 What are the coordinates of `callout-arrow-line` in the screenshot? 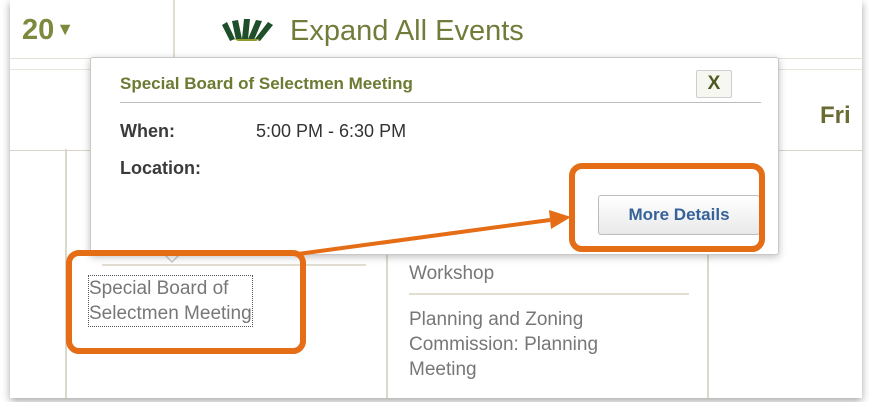 It's located at (424, 237).